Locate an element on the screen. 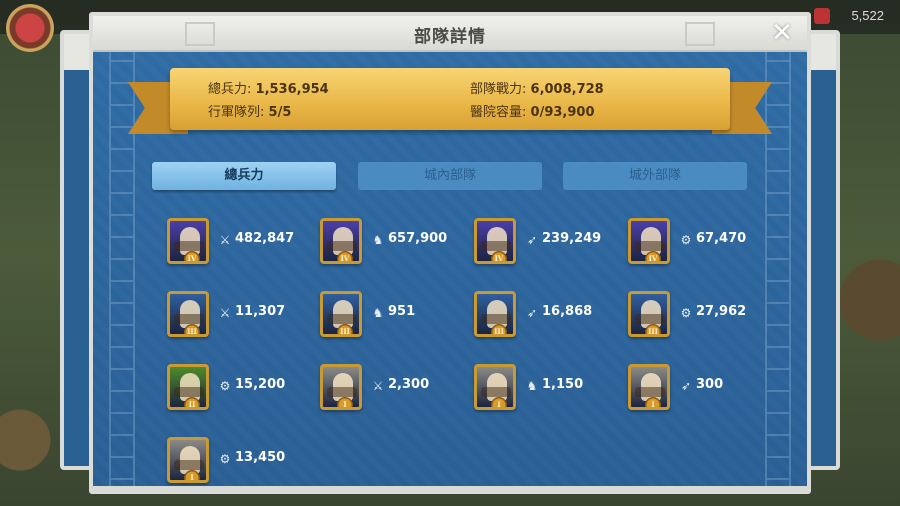 This screenshot has width=900, height=506. stat-total-troops: 總兵力: 1,536,954 is located at coordinates (268, 87).